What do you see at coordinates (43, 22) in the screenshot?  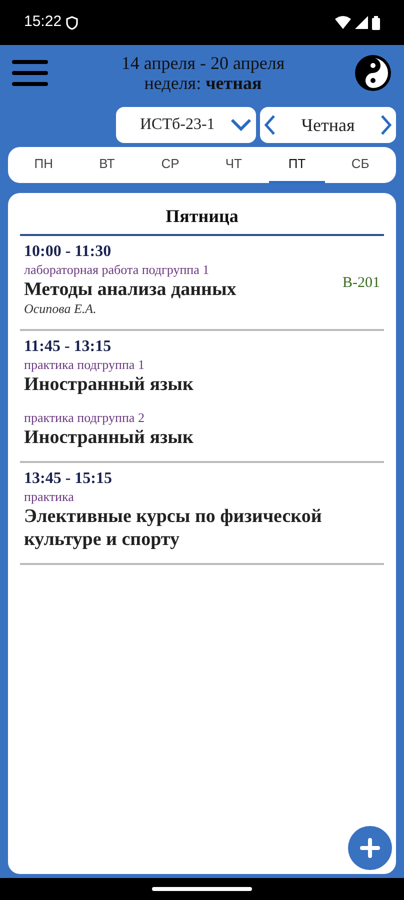 I see `status-time: 15:22` at bounding box center [43, 22].